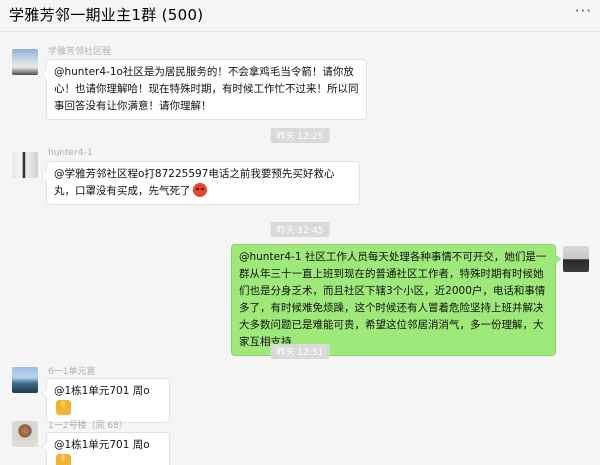 This screenshot has height=465, width=600. I want to click on person-avatar-icon, so click(25, 165).